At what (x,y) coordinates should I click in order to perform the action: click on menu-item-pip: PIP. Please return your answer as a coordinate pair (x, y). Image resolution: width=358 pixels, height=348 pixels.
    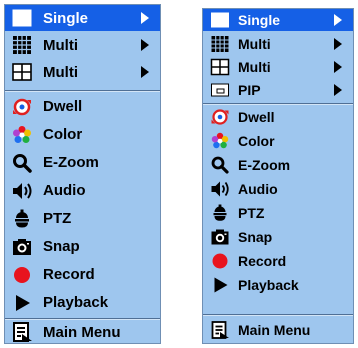
    Looking at the image, I should click on (278, 89).